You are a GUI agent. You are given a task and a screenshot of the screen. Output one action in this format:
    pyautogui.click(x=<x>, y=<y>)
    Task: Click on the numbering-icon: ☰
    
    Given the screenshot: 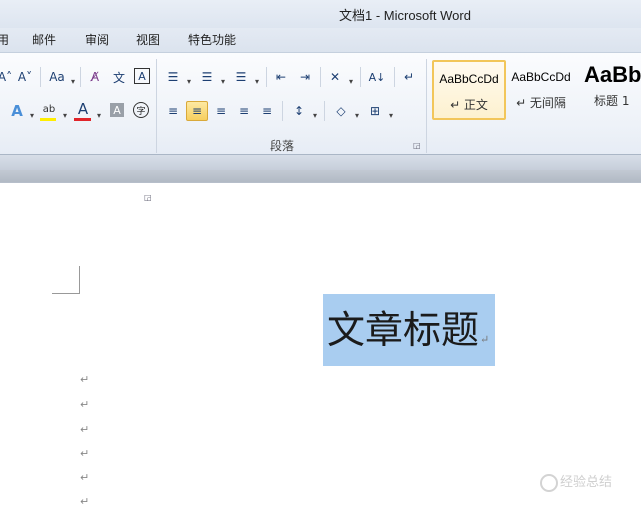 What is the action you would take?
    pyautogui.click(x=207, y=77)
    